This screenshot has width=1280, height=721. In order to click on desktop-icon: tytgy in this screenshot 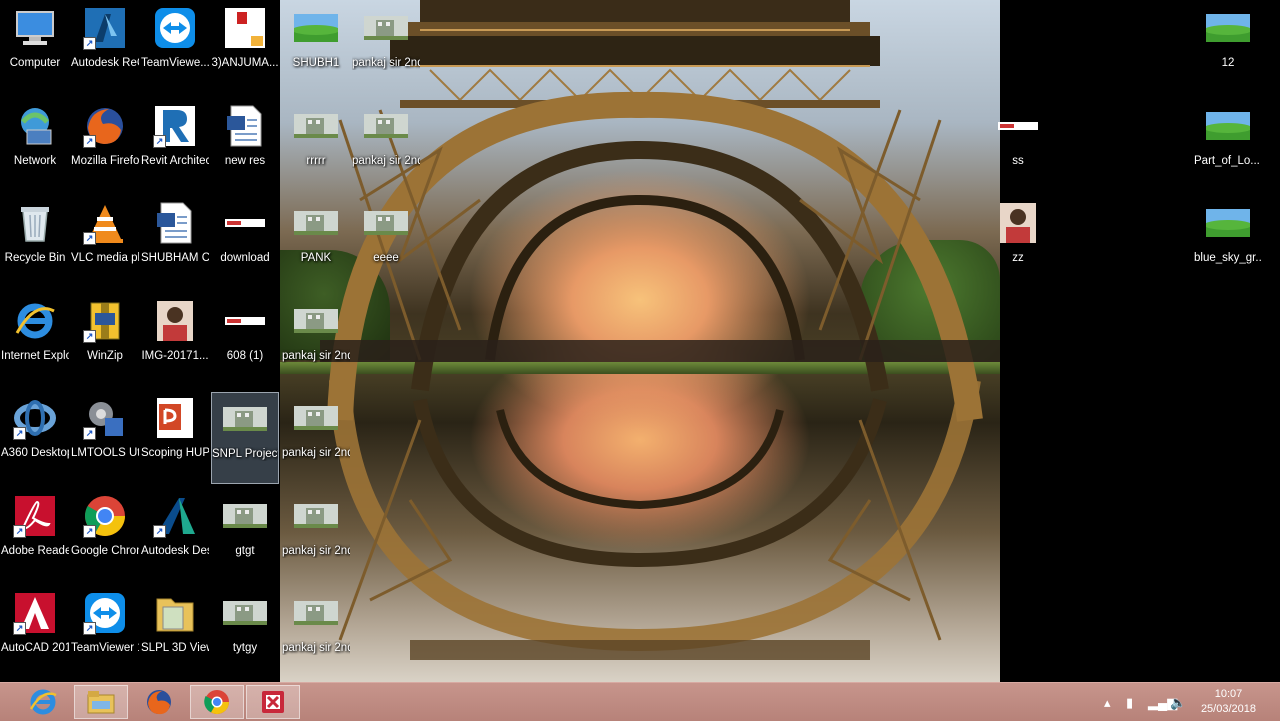, I will do `click(245, 633)`.